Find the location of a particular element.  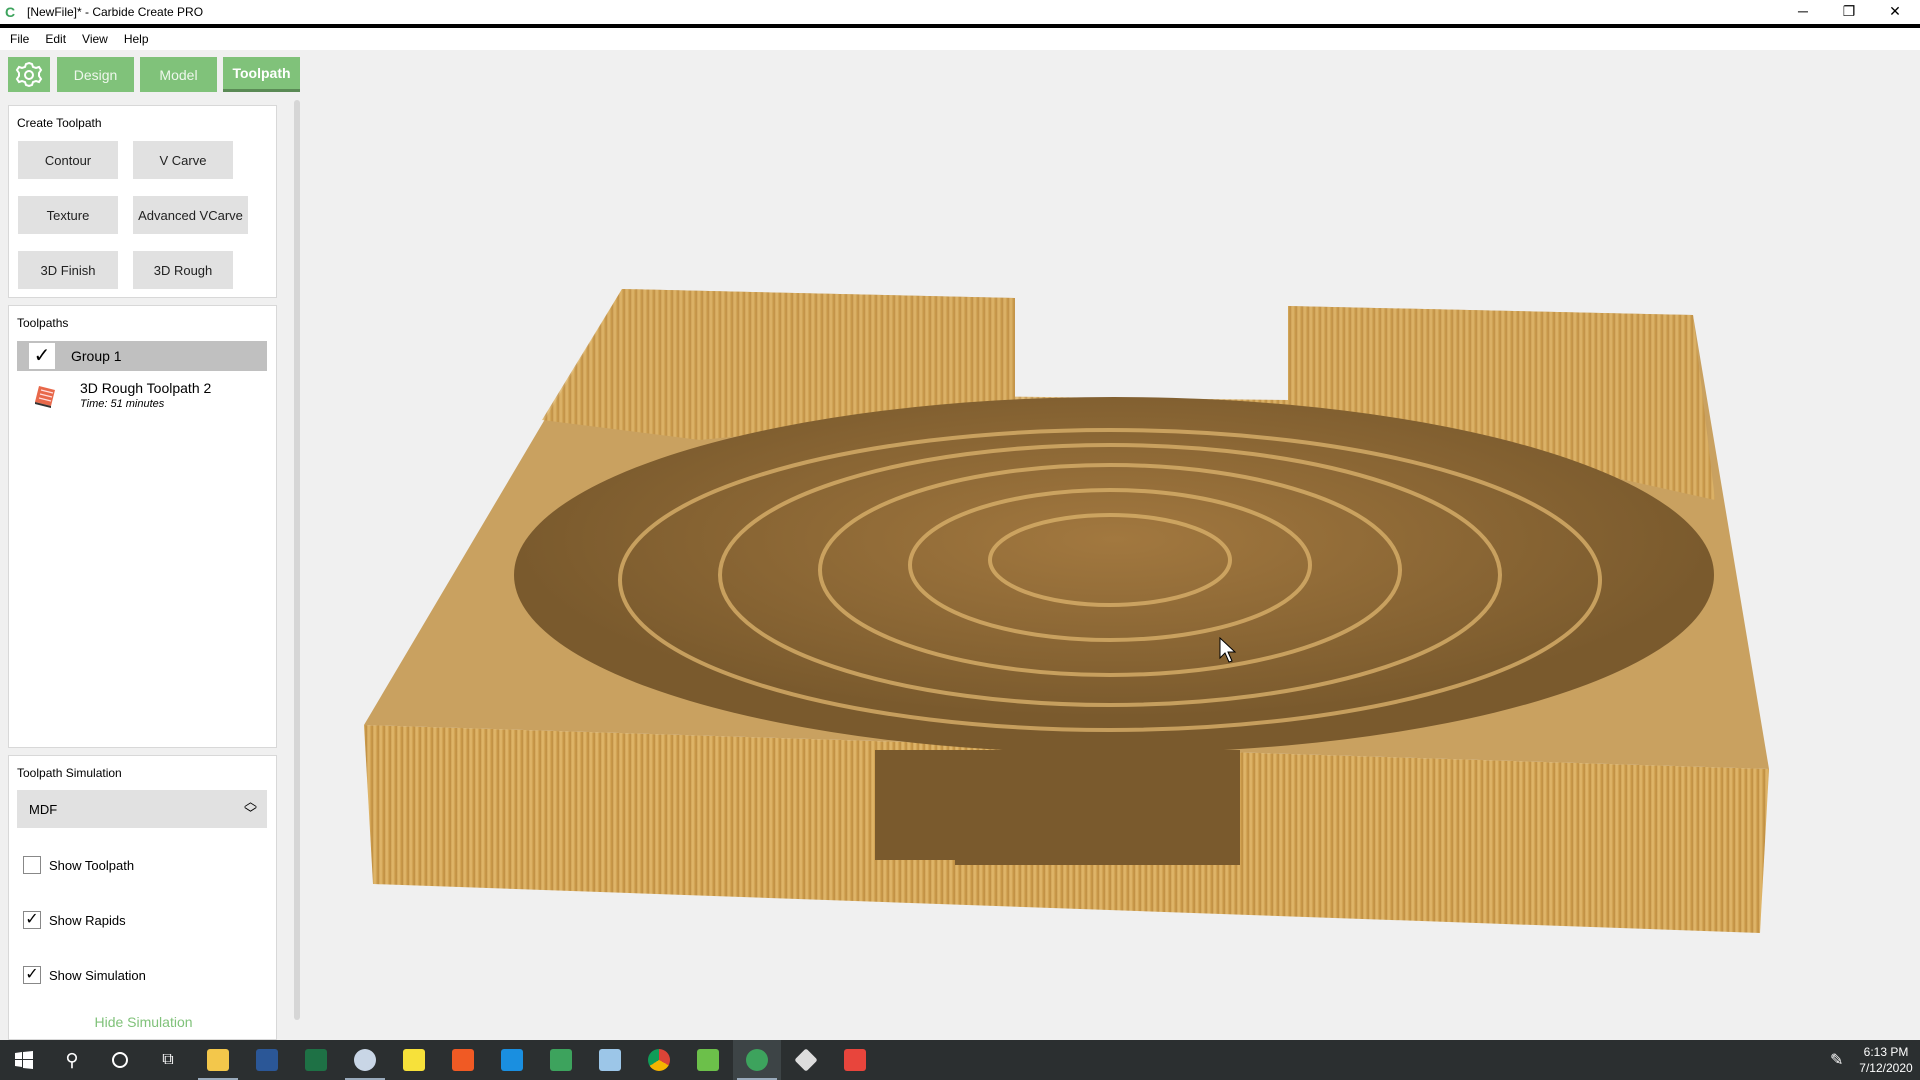

taskbar-app4 is located at coordinates (855, 1060).